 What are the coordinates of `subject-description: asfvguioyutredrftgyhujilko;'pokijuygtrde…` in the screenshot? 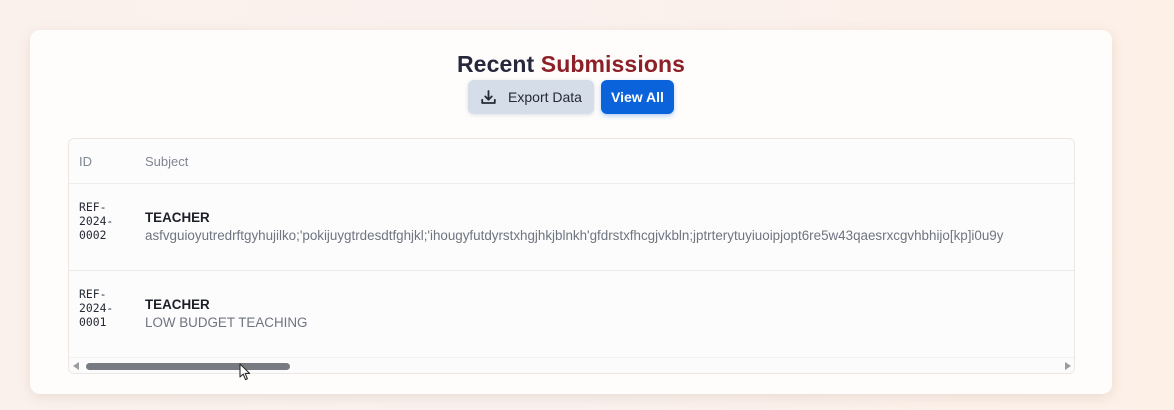 It's located at (574, 235).